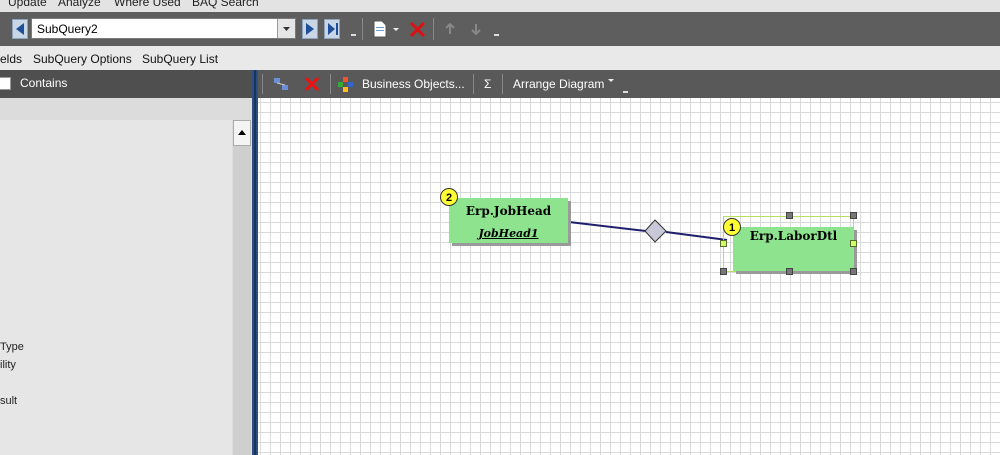 The width and height of the screenshot is (1000, 455). Describe the element at coordinates (380, 29) in the screenshot. I see `new-document-icon` at that location.